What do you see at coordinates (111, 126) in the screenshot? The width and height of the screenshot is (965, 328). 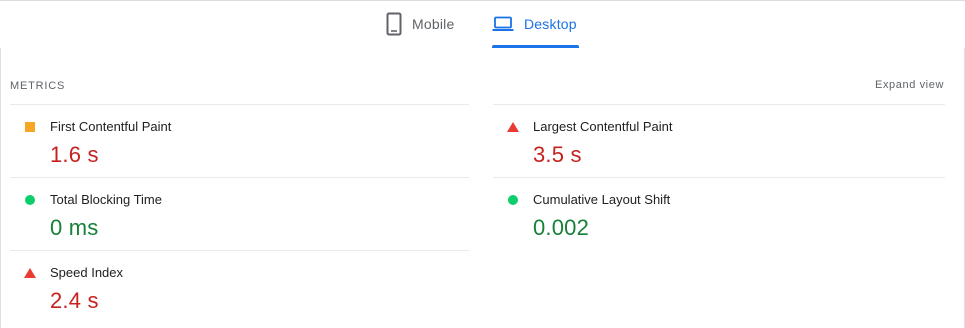 I see `metric-label: First Contentful Paint` at bounding box center [111, 126].